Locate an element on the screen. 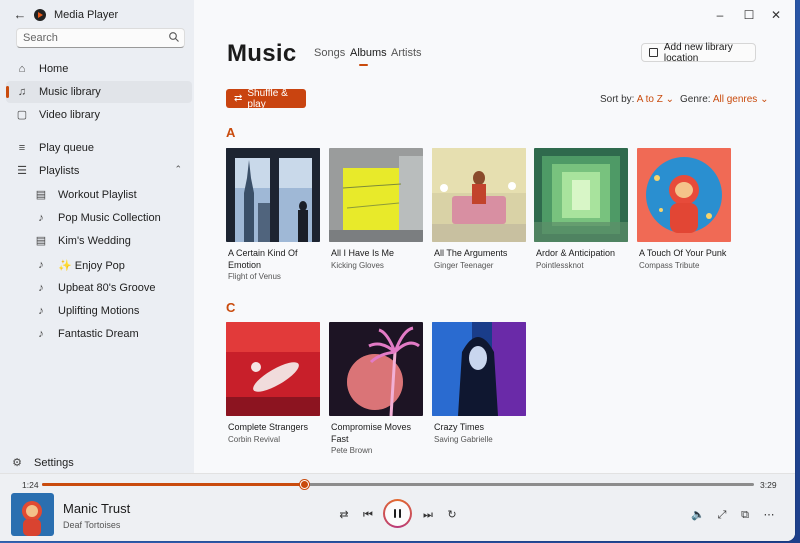  chevron-up-icon: ⌃ is located at coordinates (178, 169).